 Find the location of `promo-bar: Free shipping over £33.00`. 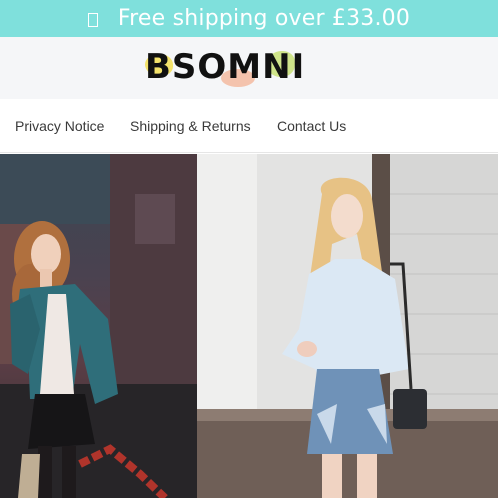

promo-bar: Free shipping over £33.00 is located at coordinates (249, 18).